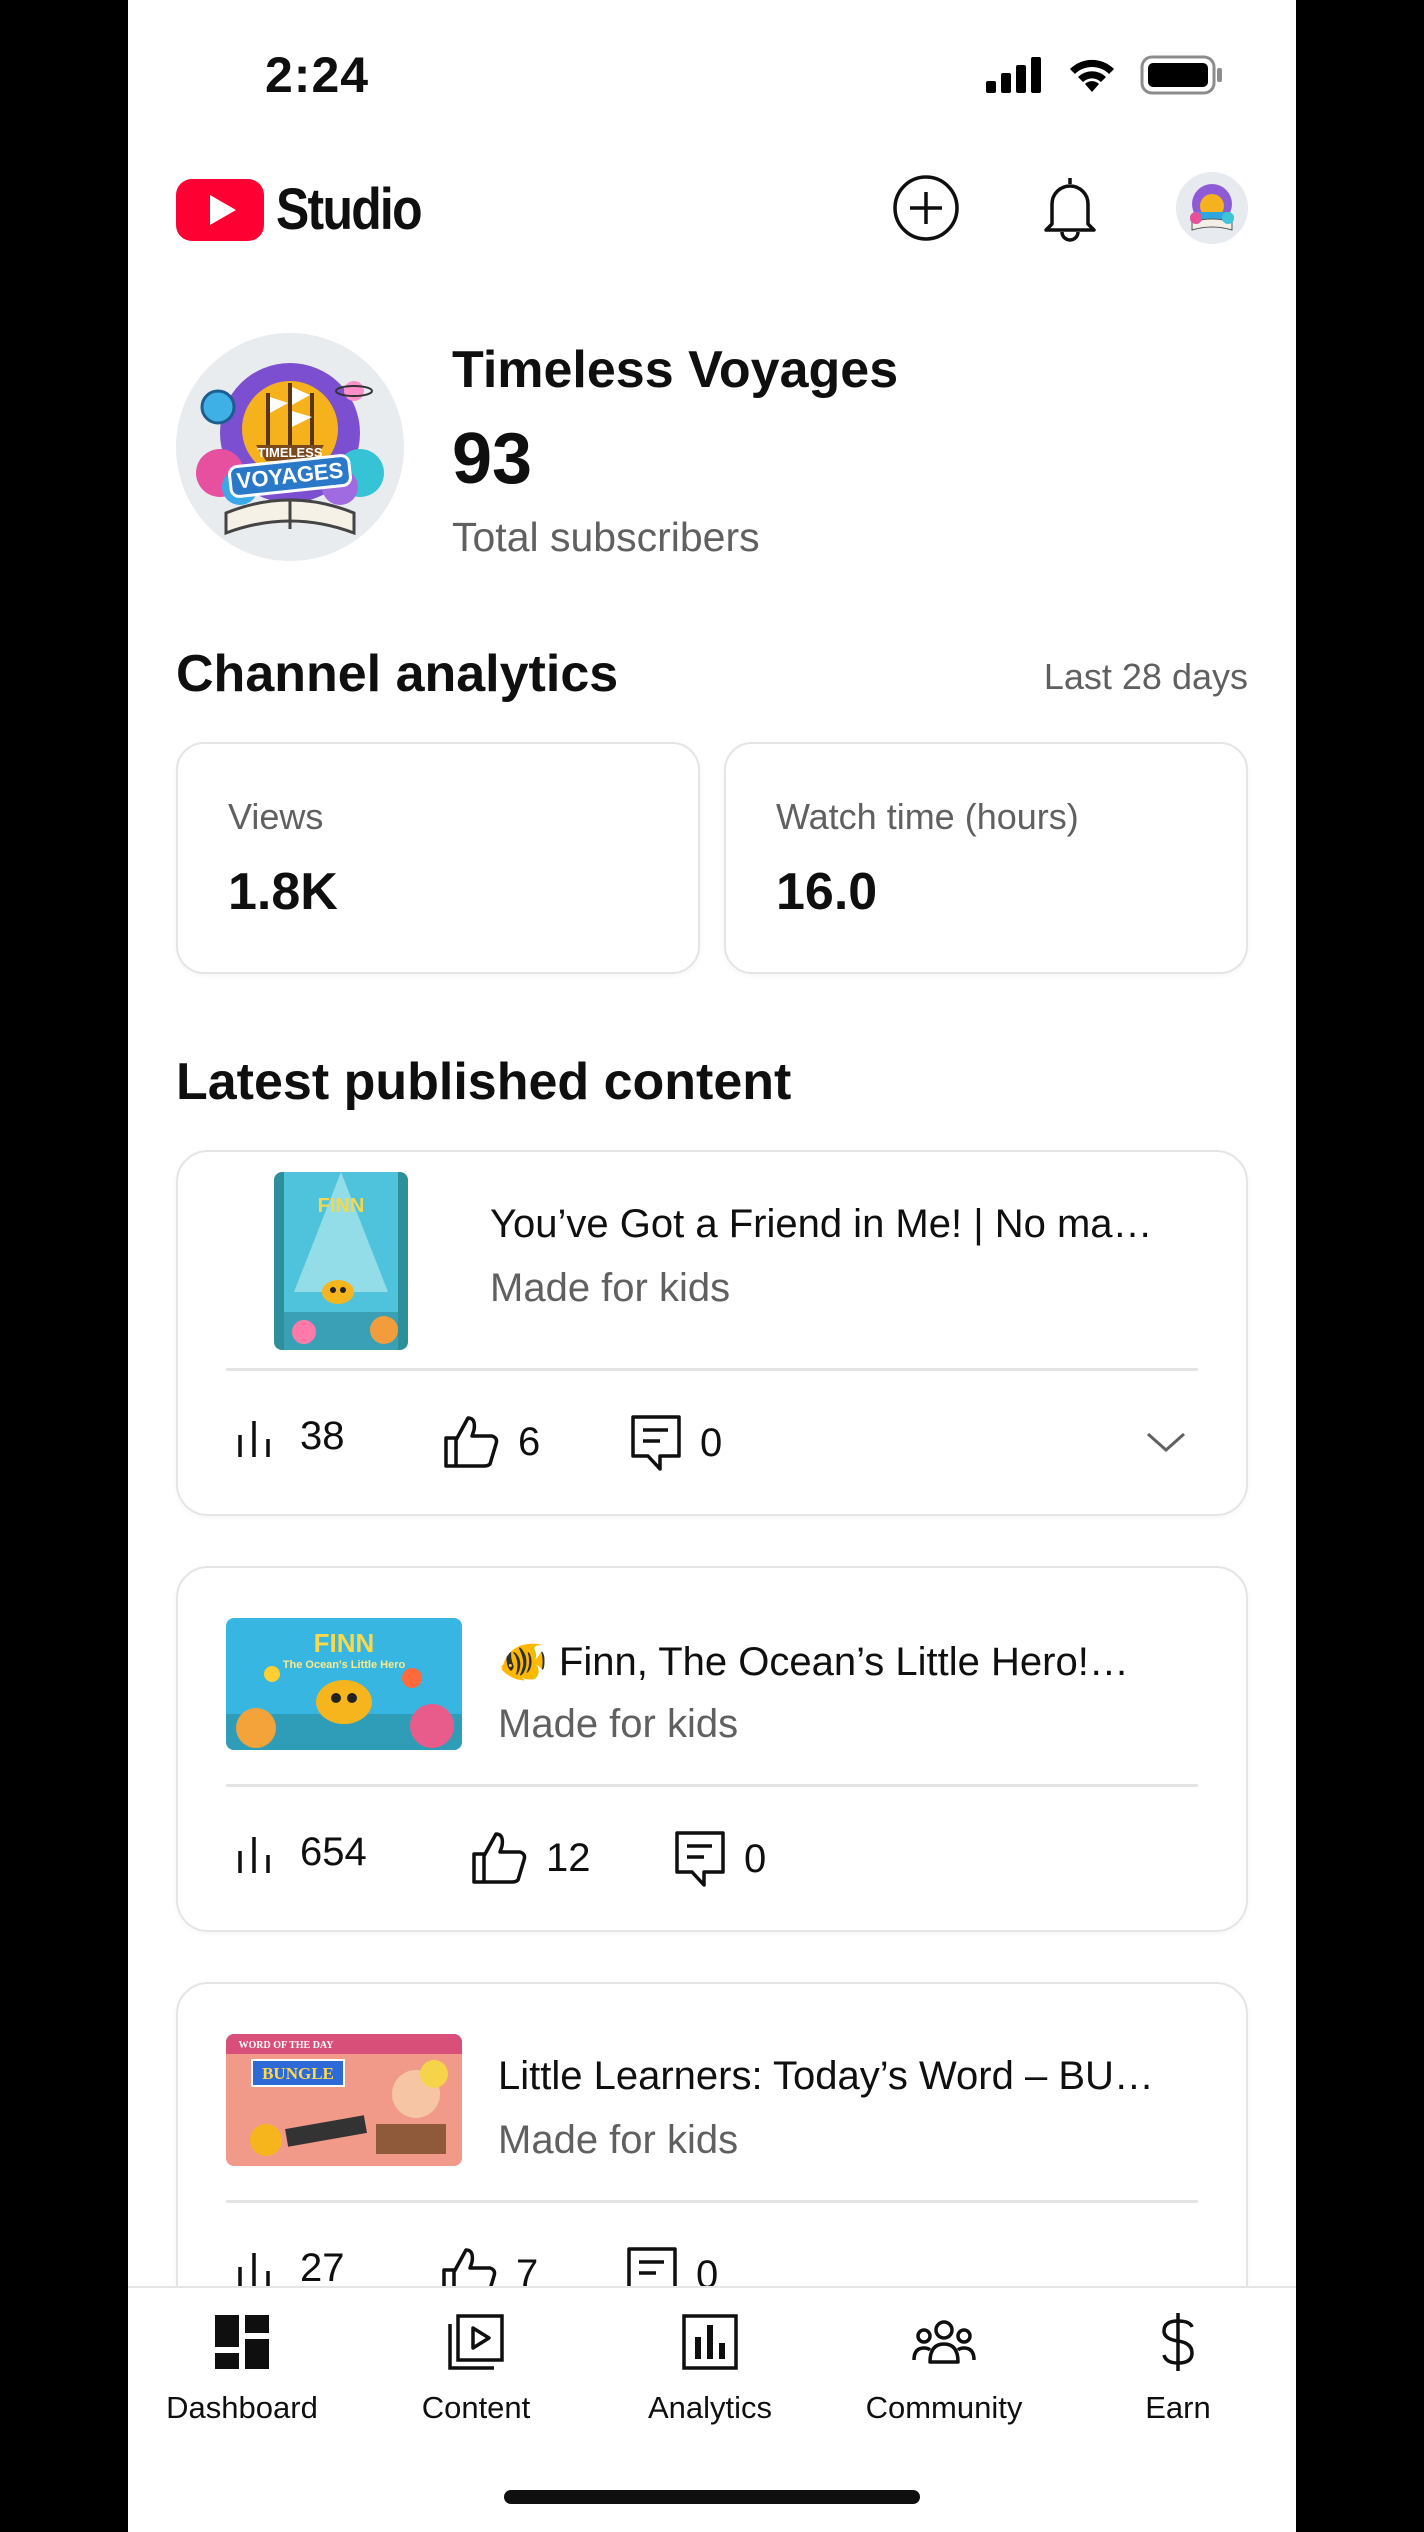  Describe the element at coordinates (492, 459) in the screenshot. I see `subscriber-count: 93` at that location.